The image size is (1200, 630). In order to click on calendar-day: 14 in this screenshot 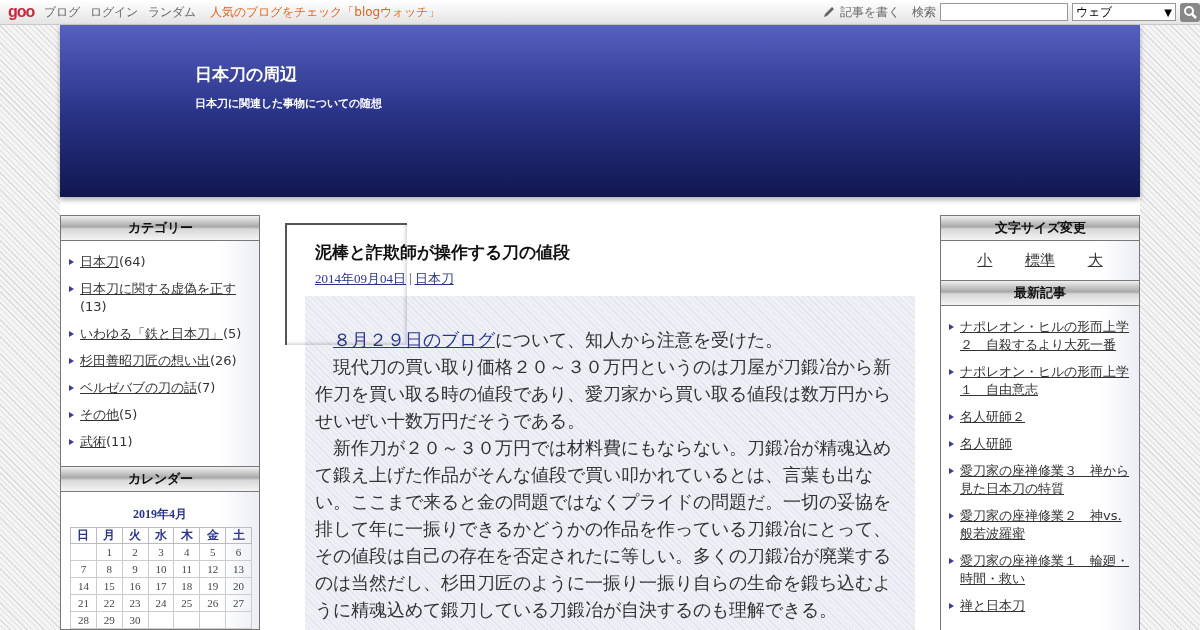, I will do `click(83, 586)`.